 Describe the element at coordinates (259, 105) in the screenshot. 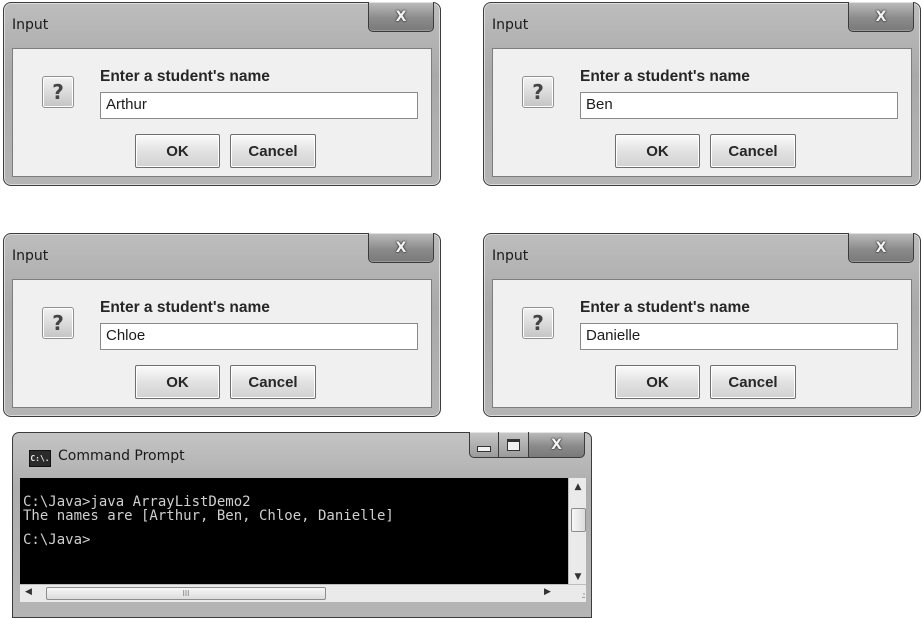

I see `student-name-input: Arthur` at that location.